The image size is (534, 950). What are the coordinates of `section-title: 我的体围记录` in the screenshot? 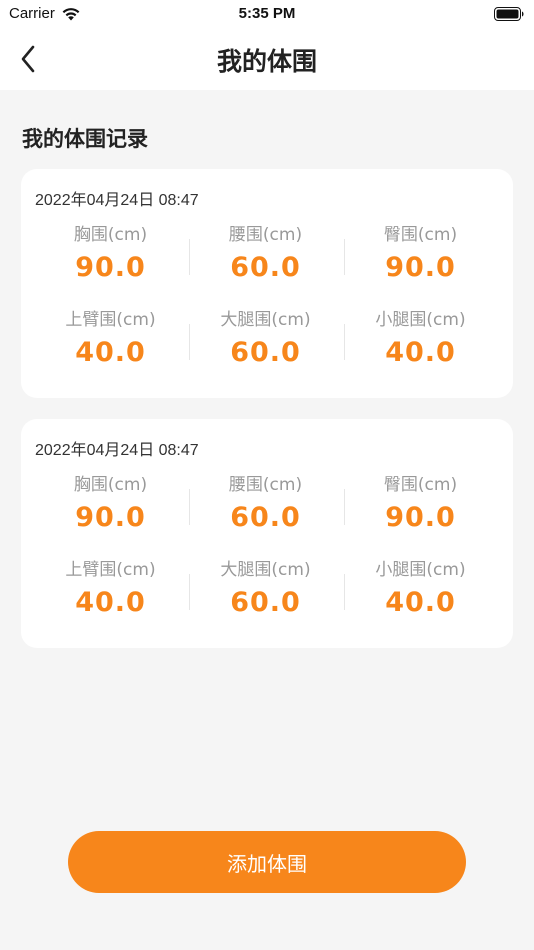 It's located at (85, 139).